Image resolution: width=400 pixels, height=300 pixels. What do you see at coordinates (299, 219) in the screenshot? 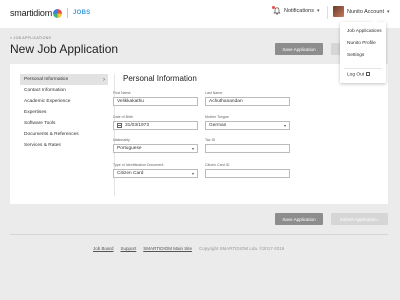
I see `save-button-bottom: Save Application` at bounding box center [299, 219].